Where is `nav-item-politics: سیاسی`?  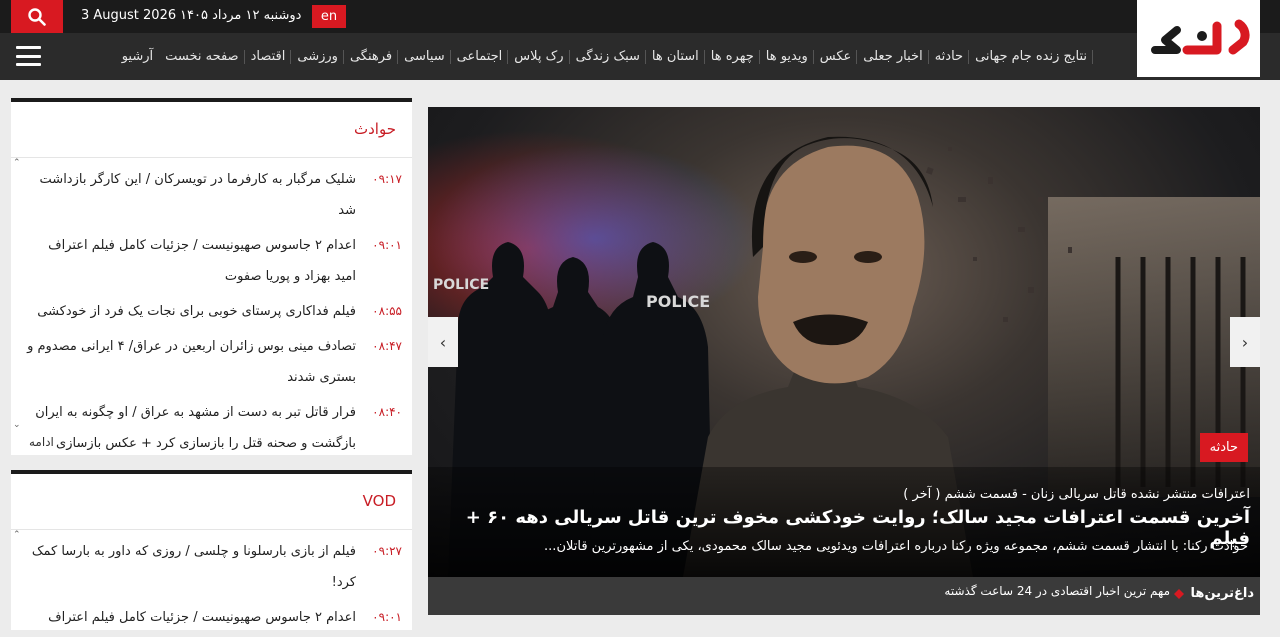
nav-item-politics: سیاسی is located at coordinates (424, 56).